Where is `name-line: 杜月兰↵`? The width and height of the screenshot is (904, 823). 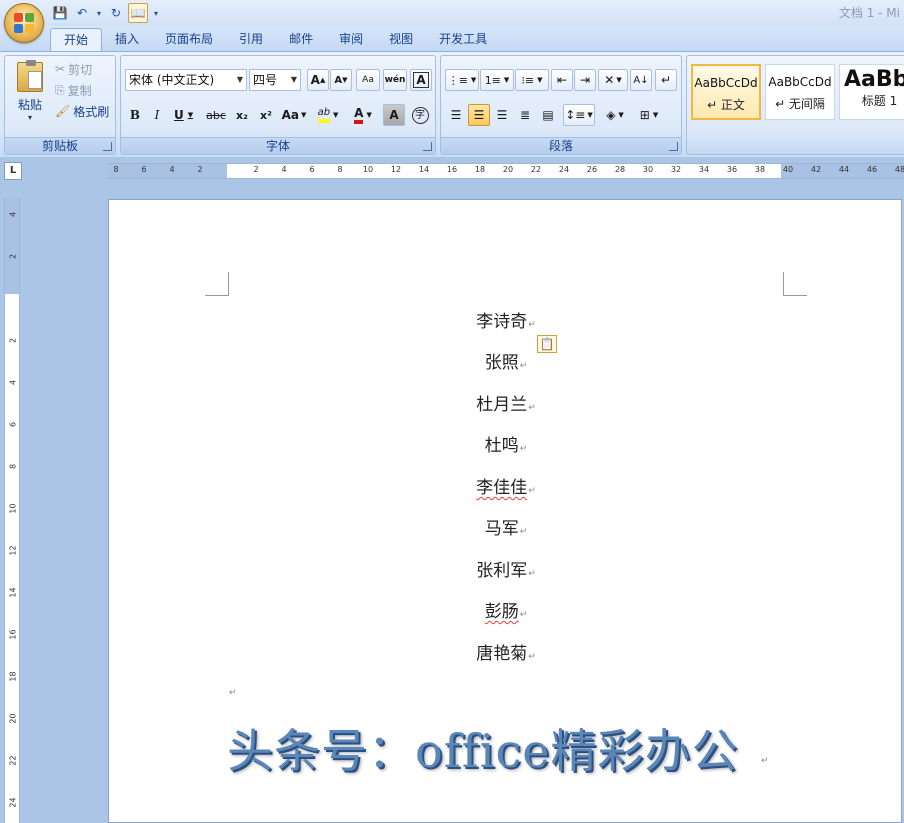
name-line: 杜月兰↵ is located at coordinates (506, 402).